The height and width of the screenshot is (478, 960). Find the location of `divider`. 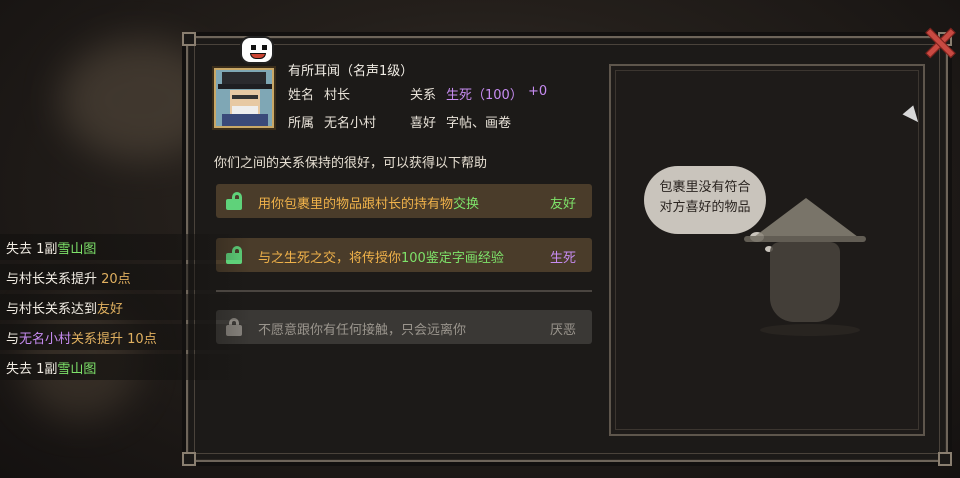

divider is located at coordinates (404, 291).